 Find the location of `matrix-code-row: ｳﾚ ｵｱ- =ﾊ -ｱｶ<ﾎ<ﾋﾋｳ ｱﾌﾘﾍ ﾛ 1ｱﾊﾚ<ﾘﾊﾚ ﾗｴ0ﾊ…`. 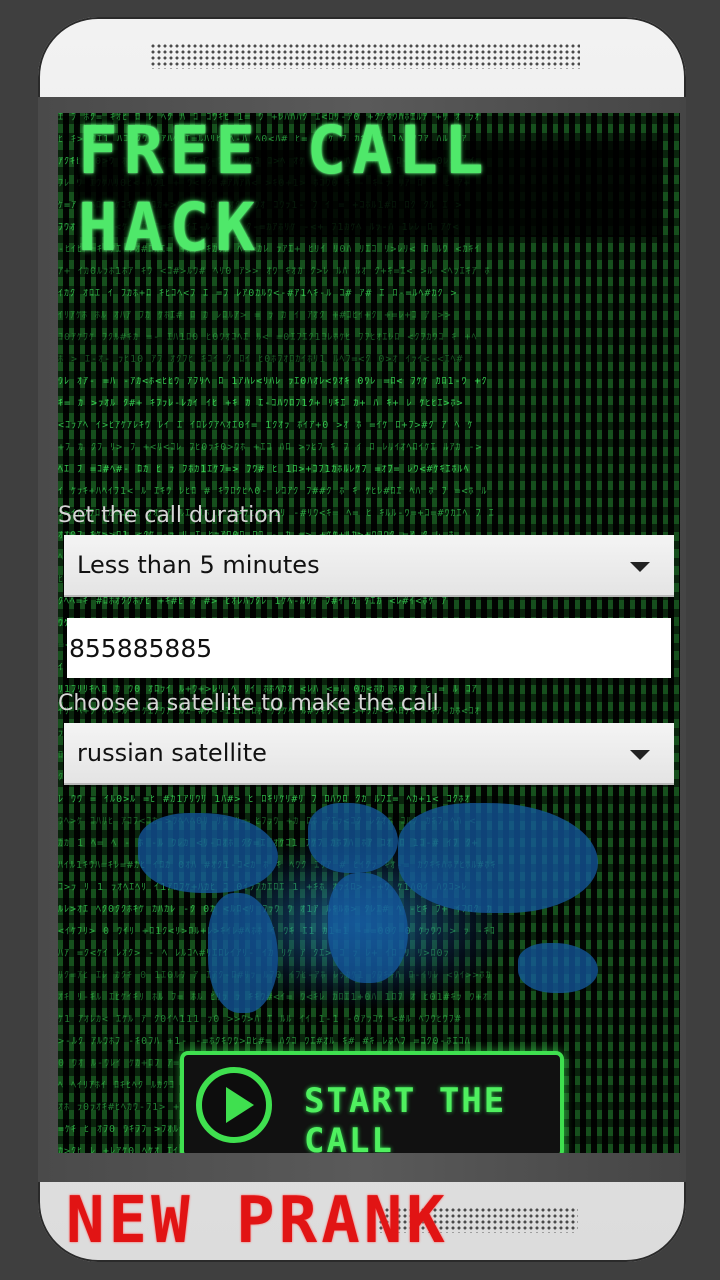

matrix-code-row: ｳﾚ ｵｱ- =ﾊ -ｱｶ<ﾎ<ﾋﾋｳ ｱﾌﾘﾍ ﾛ 1ｱﾊﾚ<ﾘﾊﾚ ﾗｴ0ﾊ… is located at coordinates (273, 382).